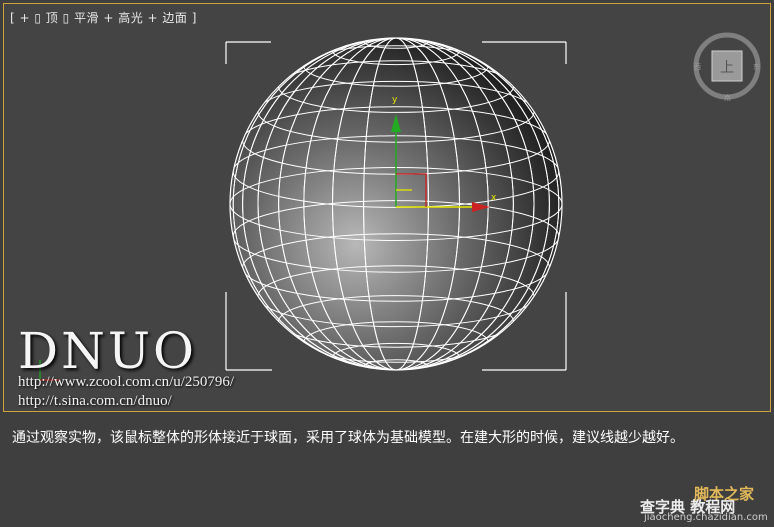  What do you see at coordinates (107, 351) in the screenshot?
I see `brand-logo-text: DNUO` at bounding box center [107, 351].